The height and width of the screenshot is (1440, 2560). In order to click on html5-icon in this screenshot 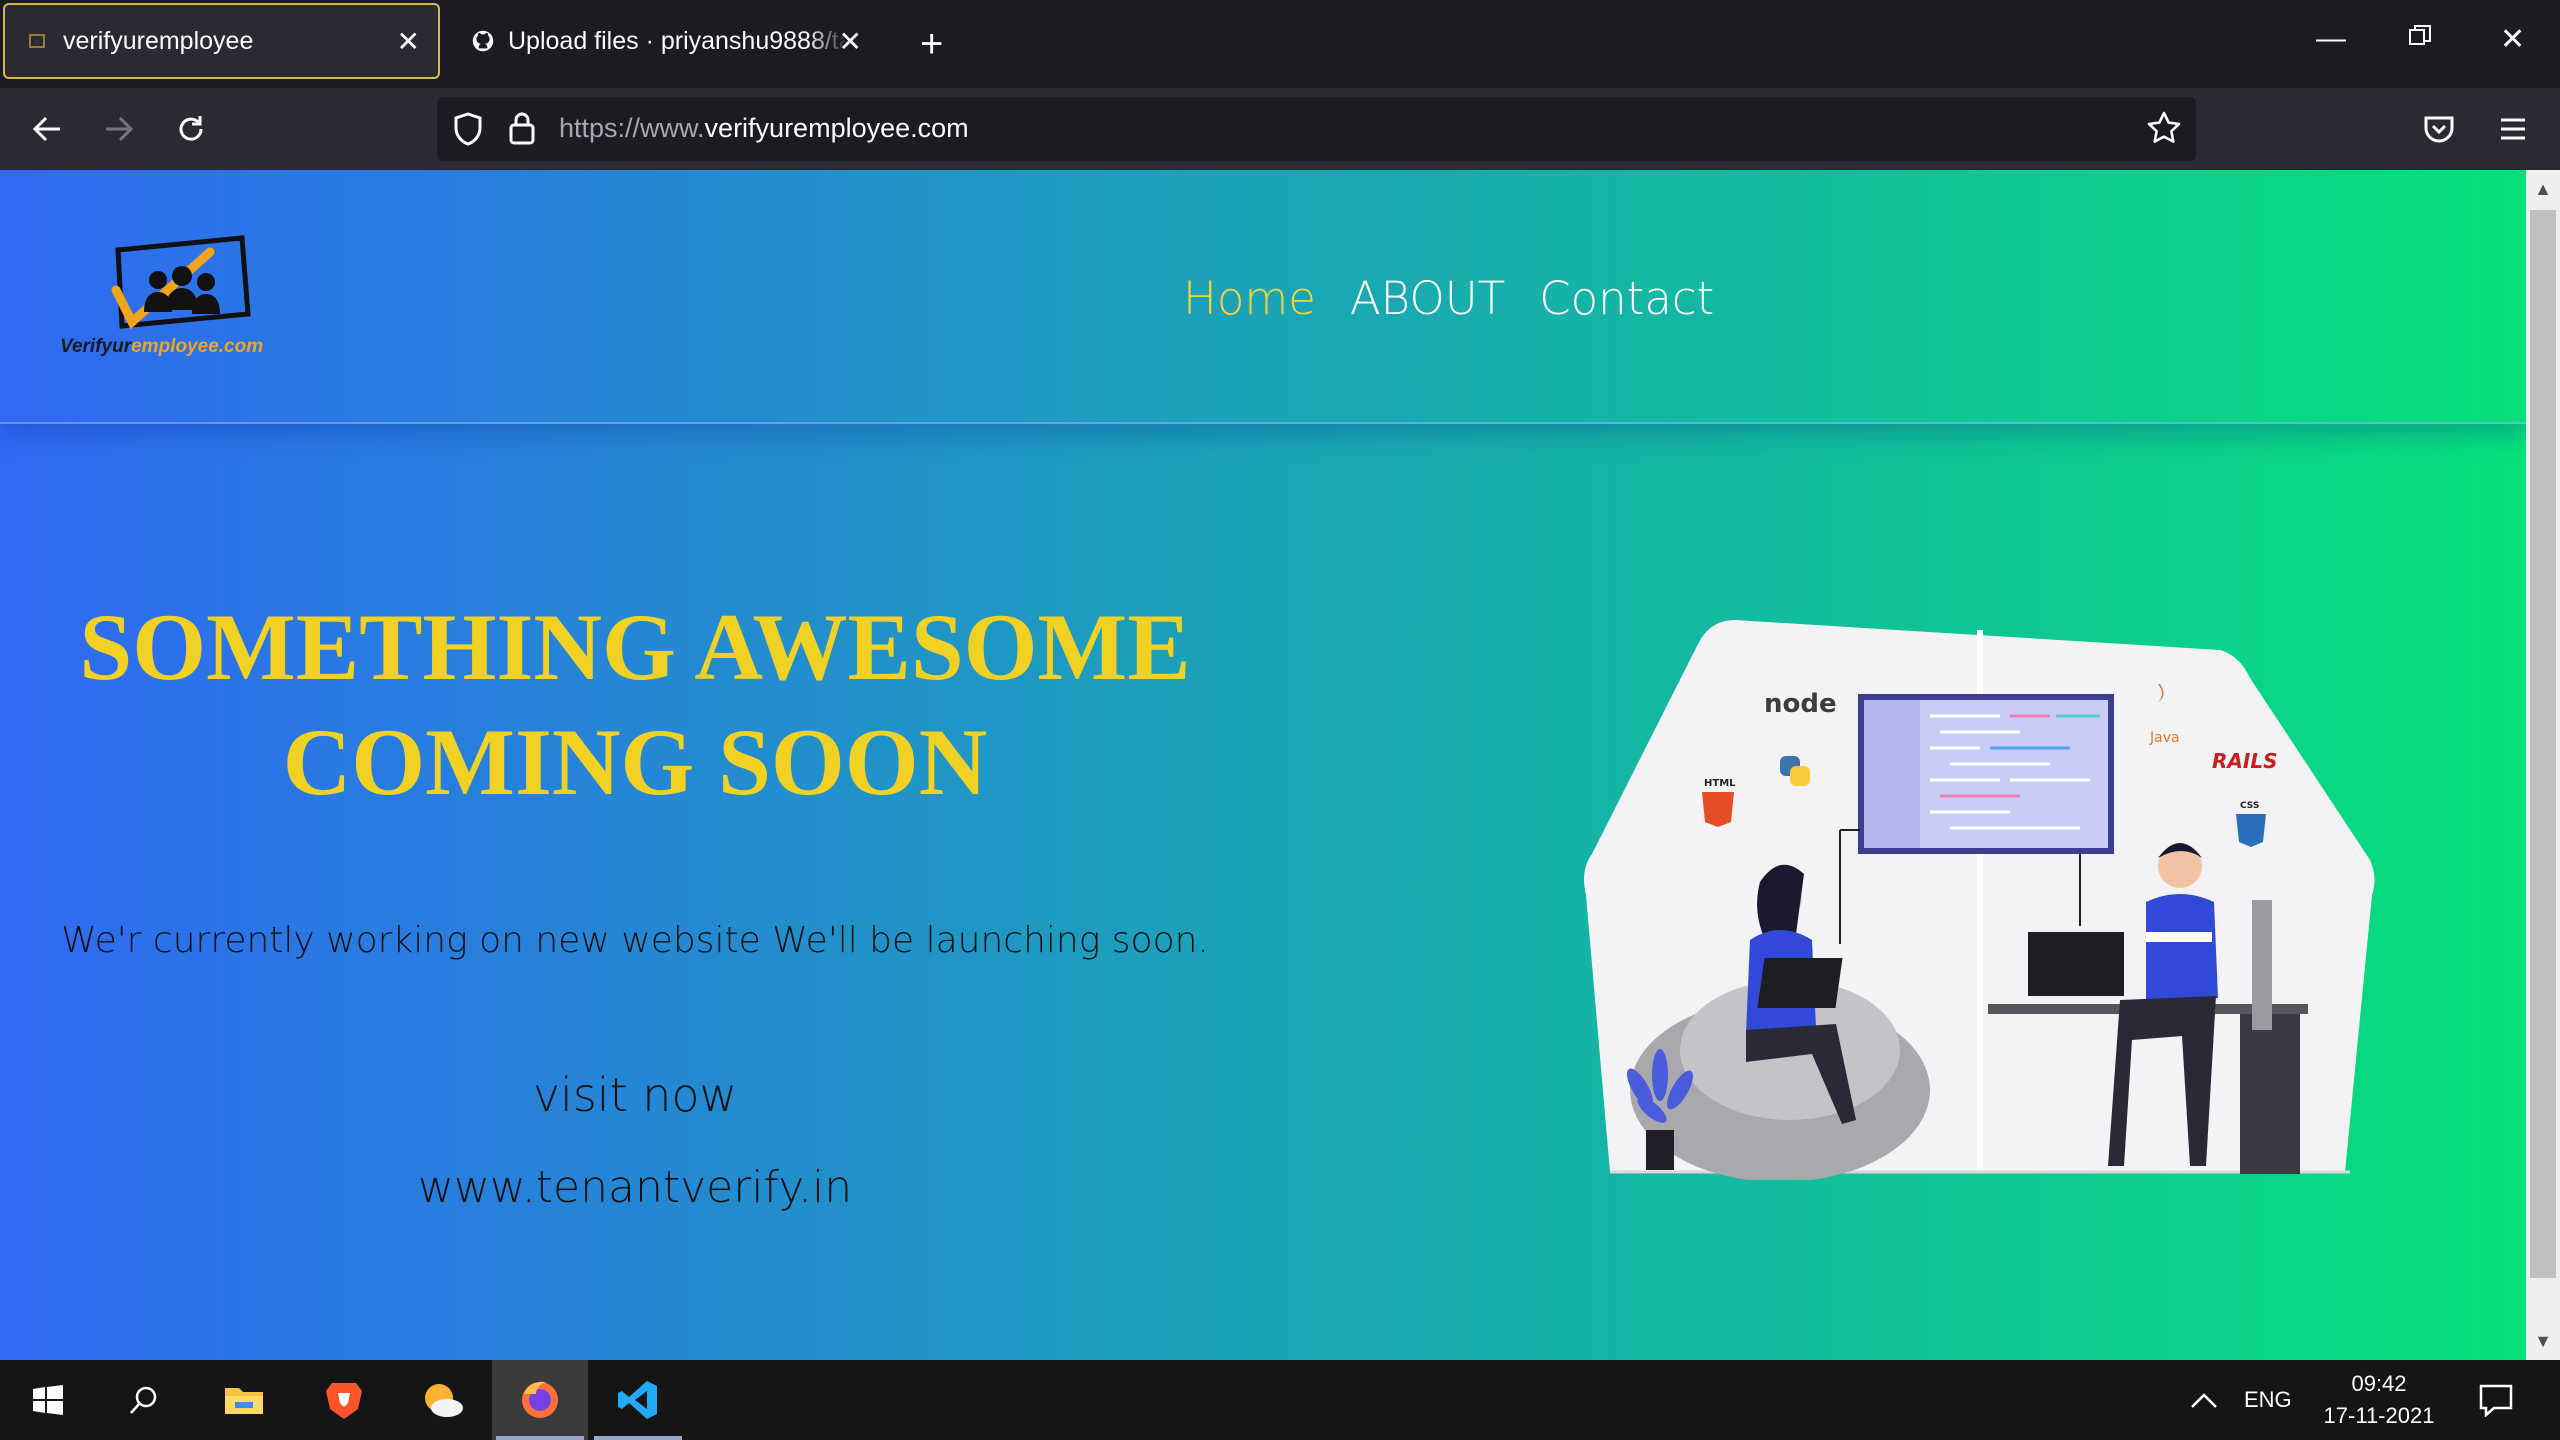, I will do `click(1718, 809)`.